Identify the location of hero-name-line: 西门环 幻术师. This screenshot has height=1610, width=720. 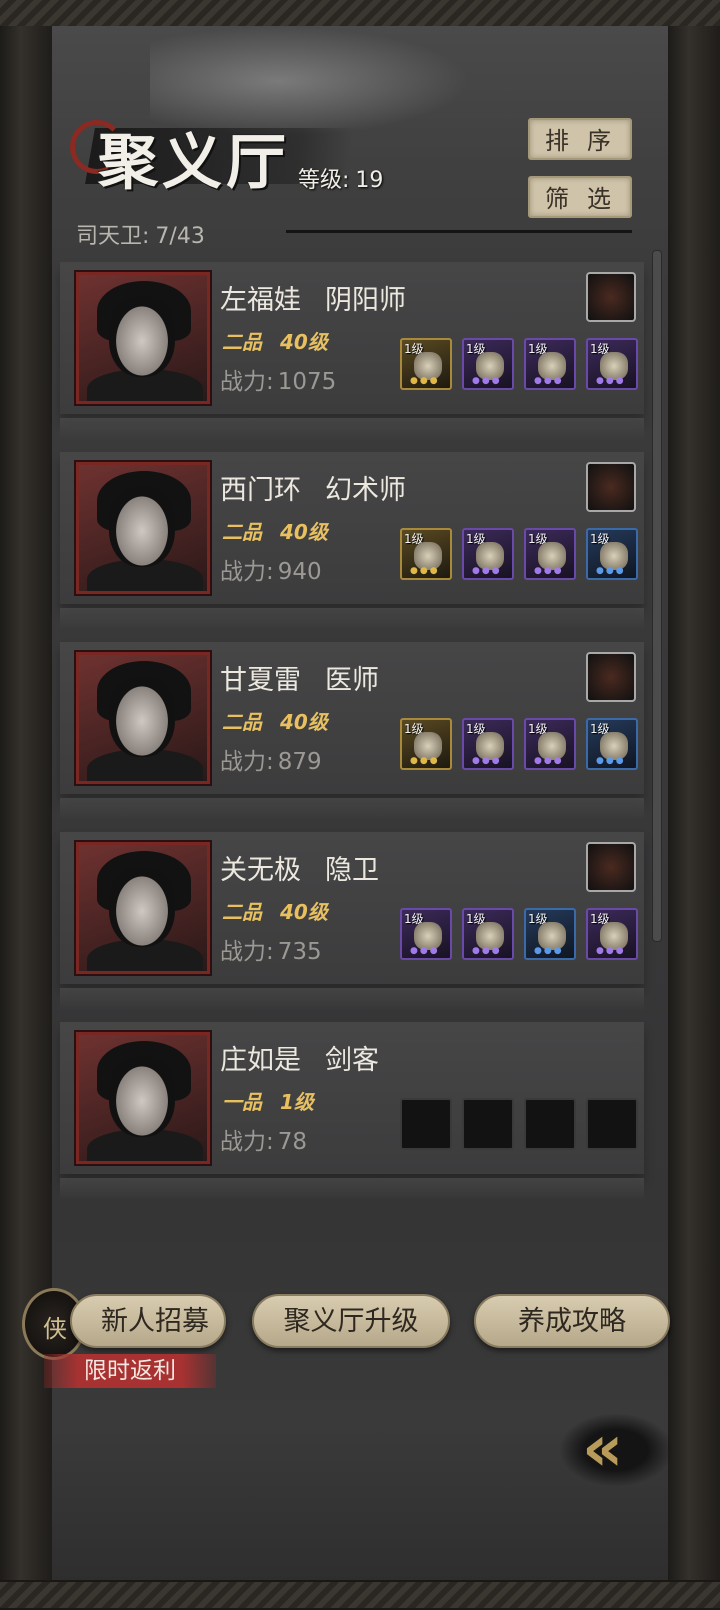
(313, 487).